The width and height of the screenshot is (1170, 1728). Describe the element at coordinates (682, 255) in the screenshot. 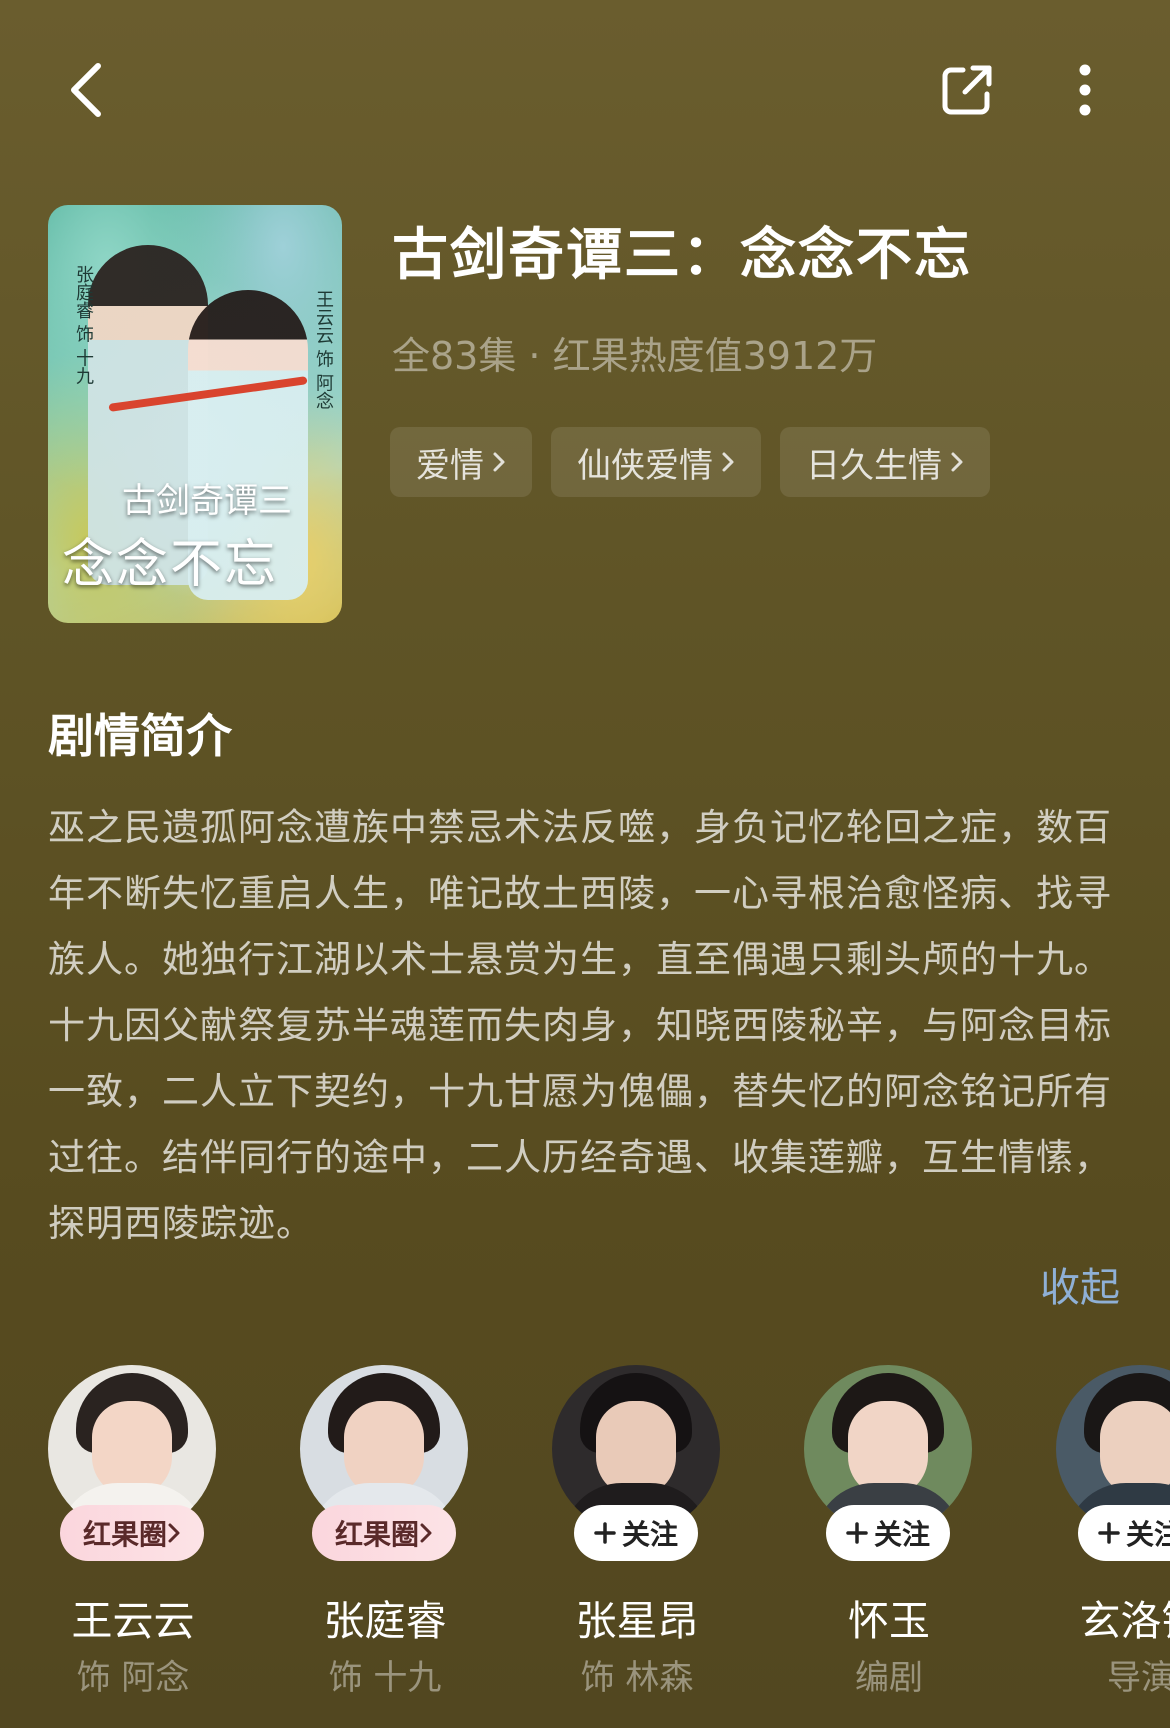

I see `show-title: 古剑奇谭三：念念不忘` at that location.